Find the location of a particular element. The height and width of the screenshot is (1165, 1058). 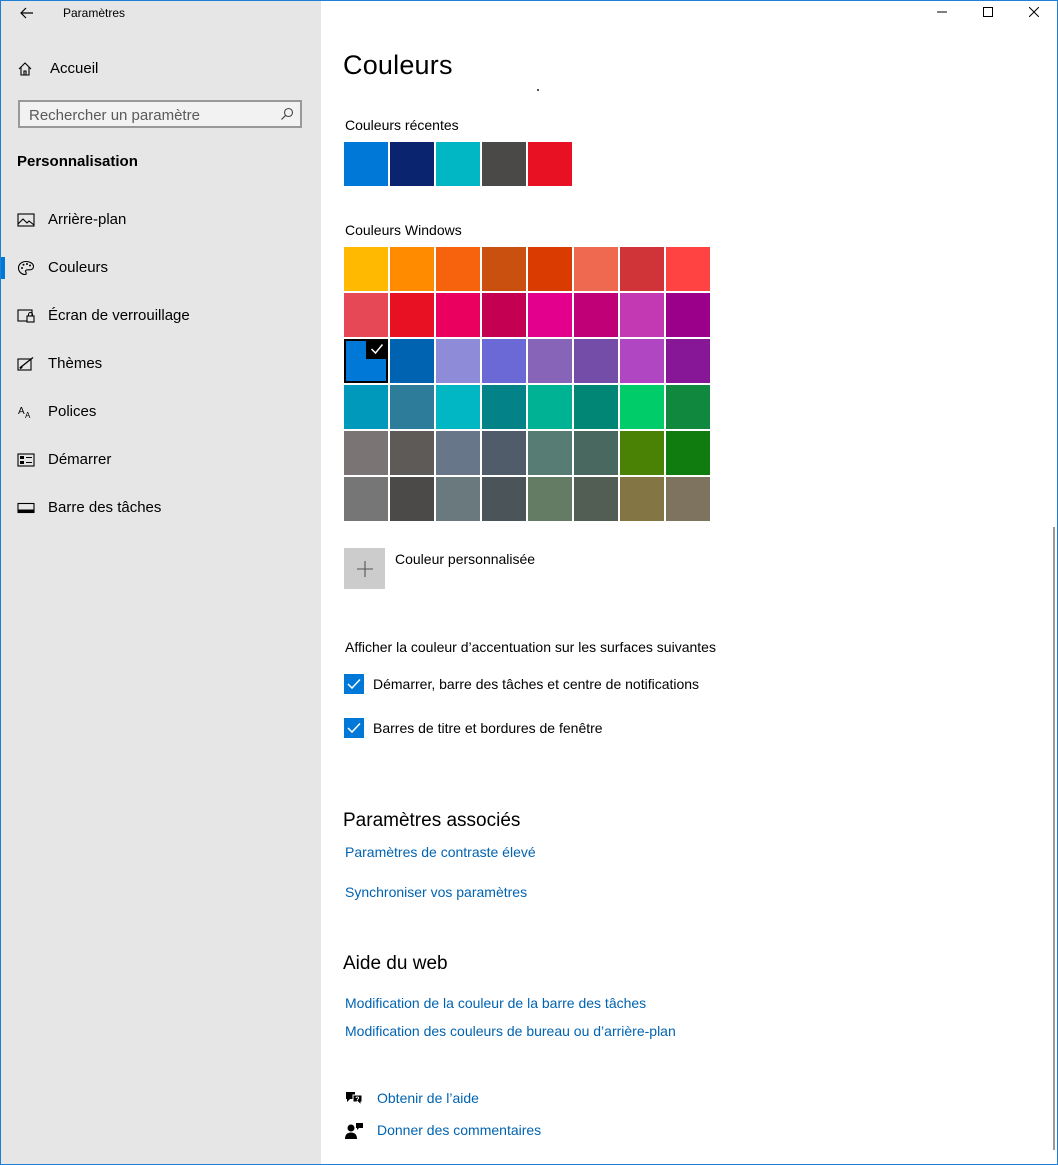

start-icon is located at coordinates (26, 460).